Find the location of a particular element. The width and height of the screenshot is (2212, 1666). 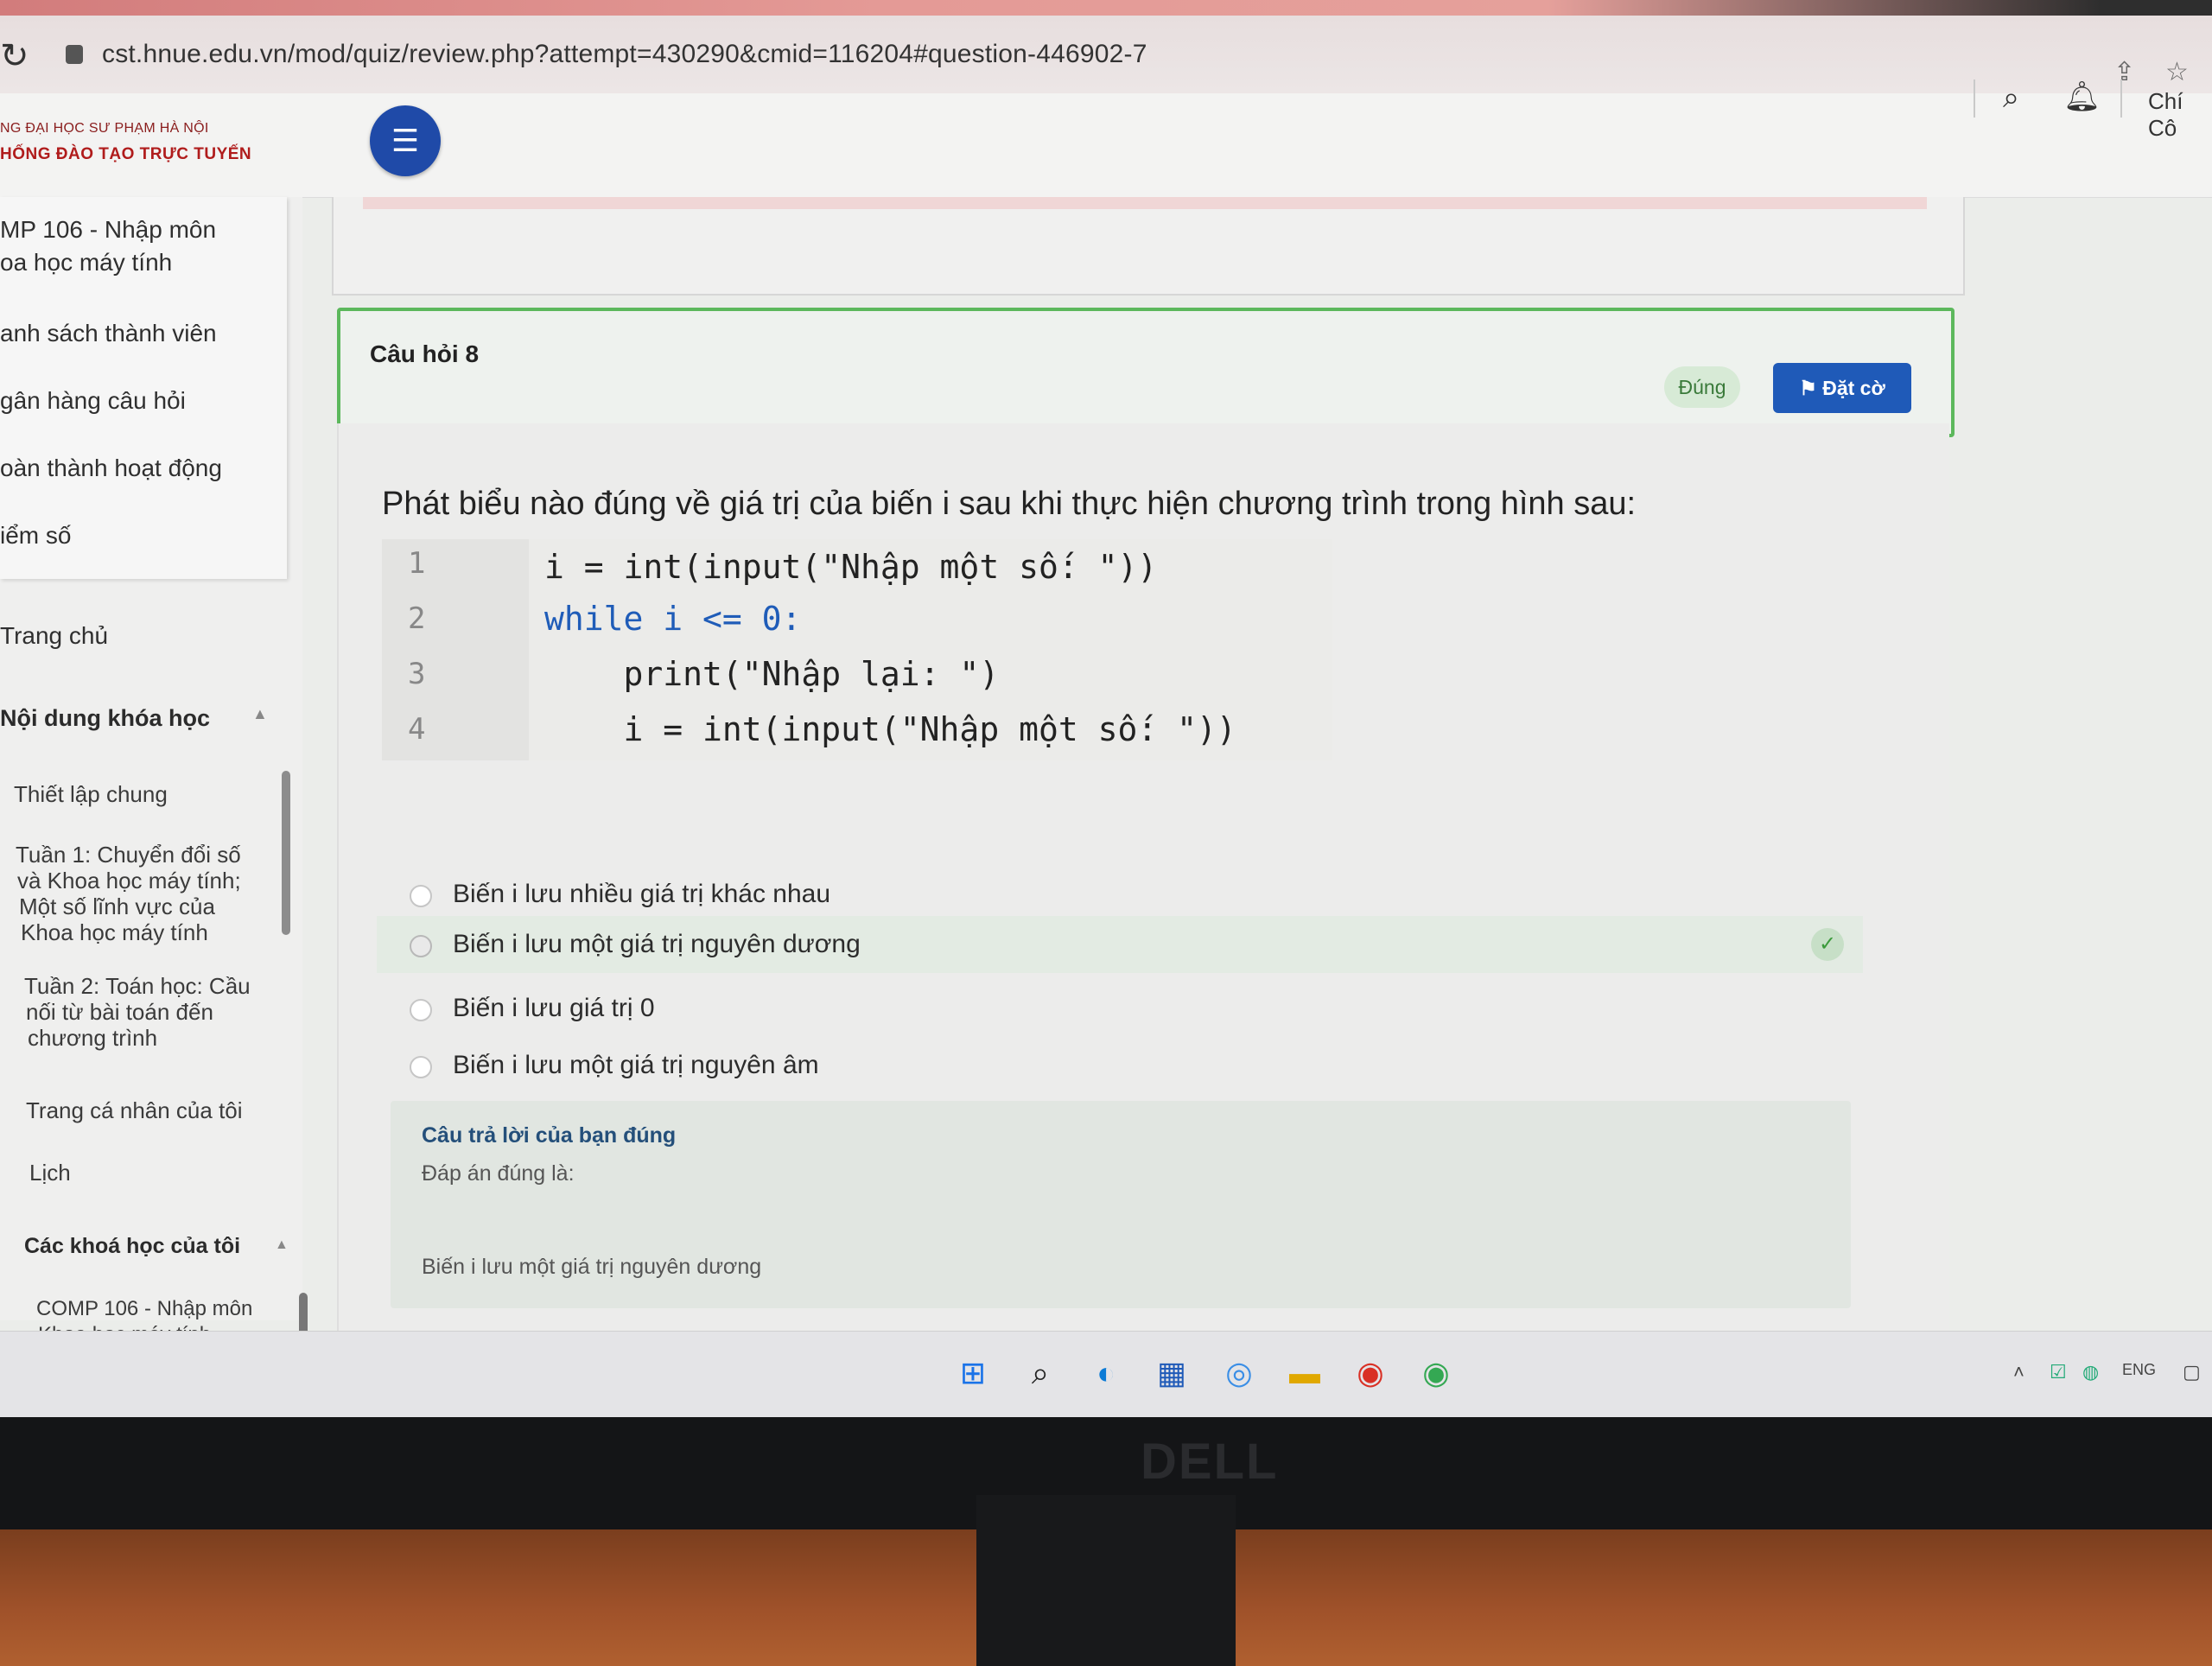

answer-option-label: Biến i lưu giá trị 0 is located at coordinates (554, 1008).